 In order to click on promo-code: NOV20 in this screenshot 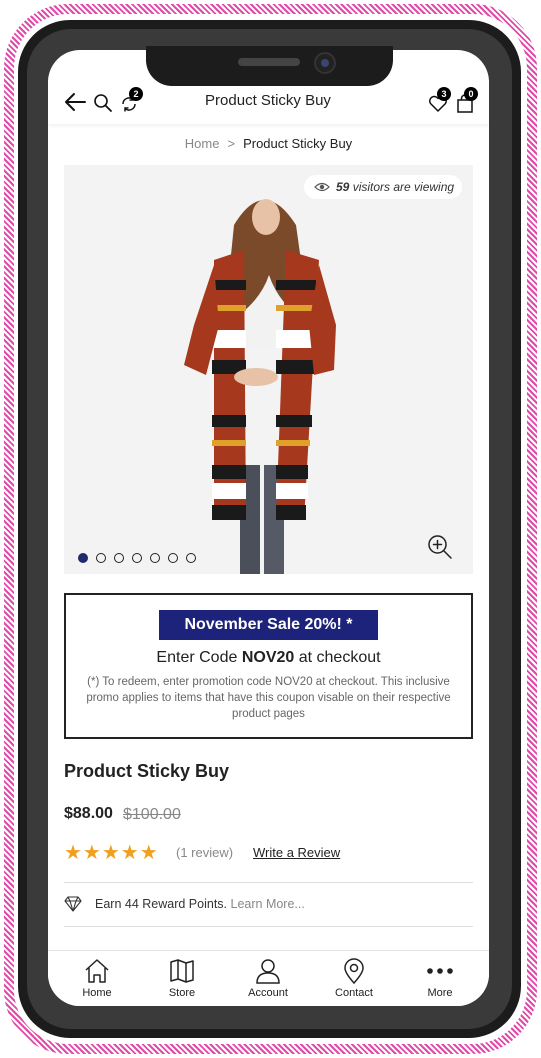, I will do `click(268, 657)`.